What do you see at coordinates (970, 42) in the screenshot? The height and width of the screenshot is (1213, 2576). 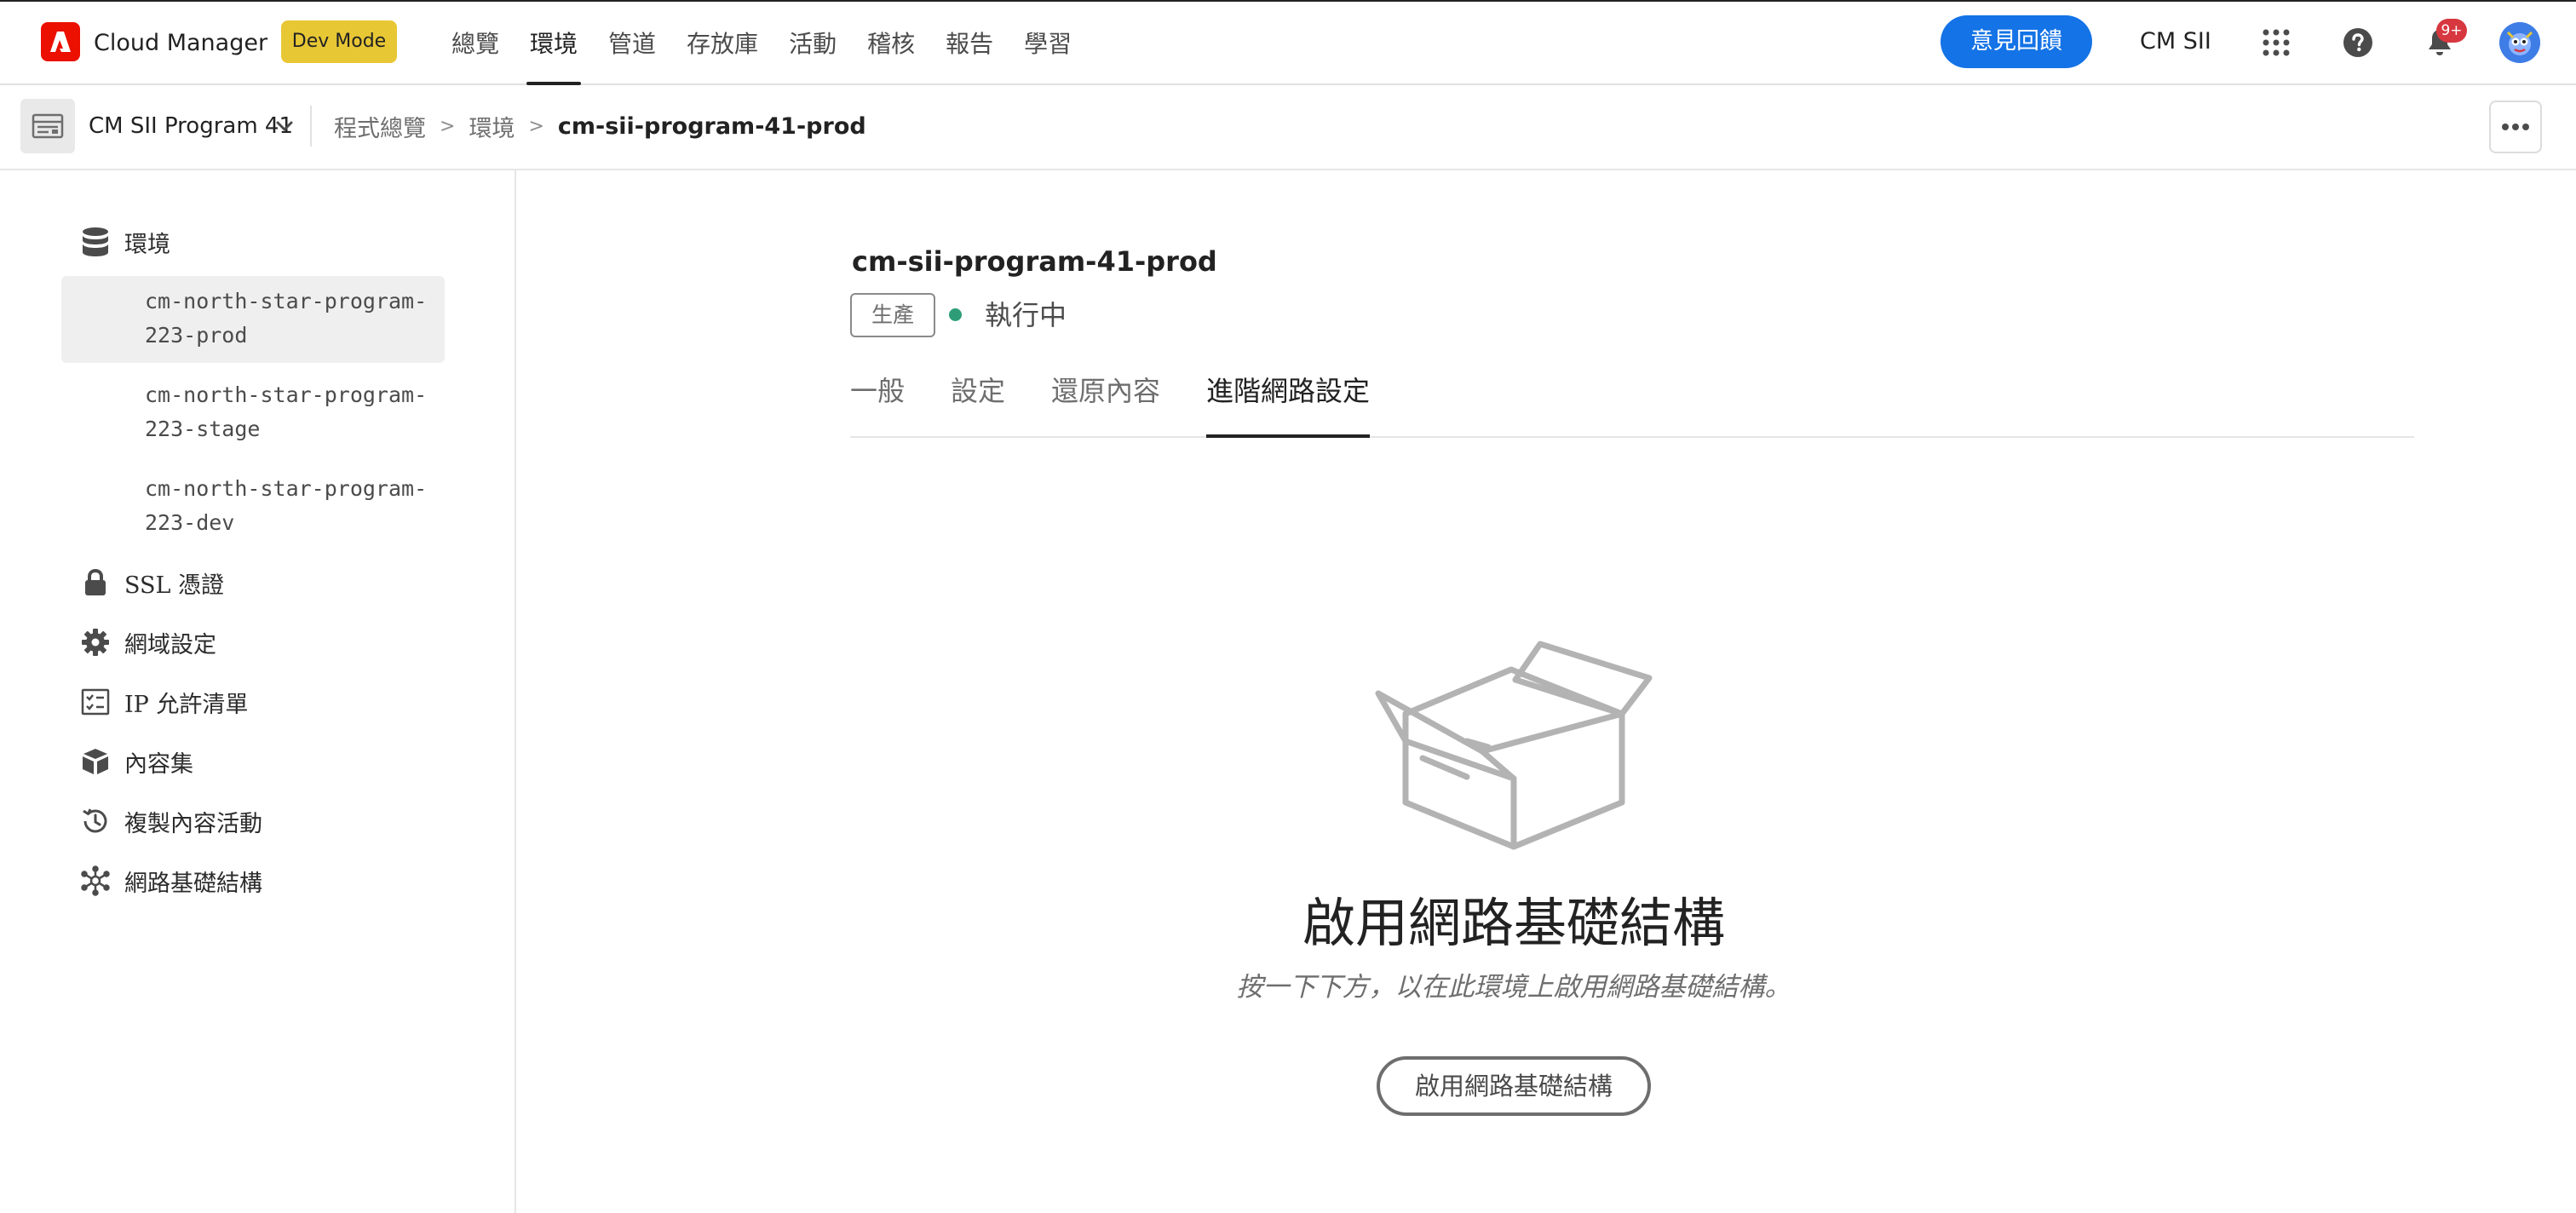 I see `nav-reports: 報告` at bounding box center [970, 42].